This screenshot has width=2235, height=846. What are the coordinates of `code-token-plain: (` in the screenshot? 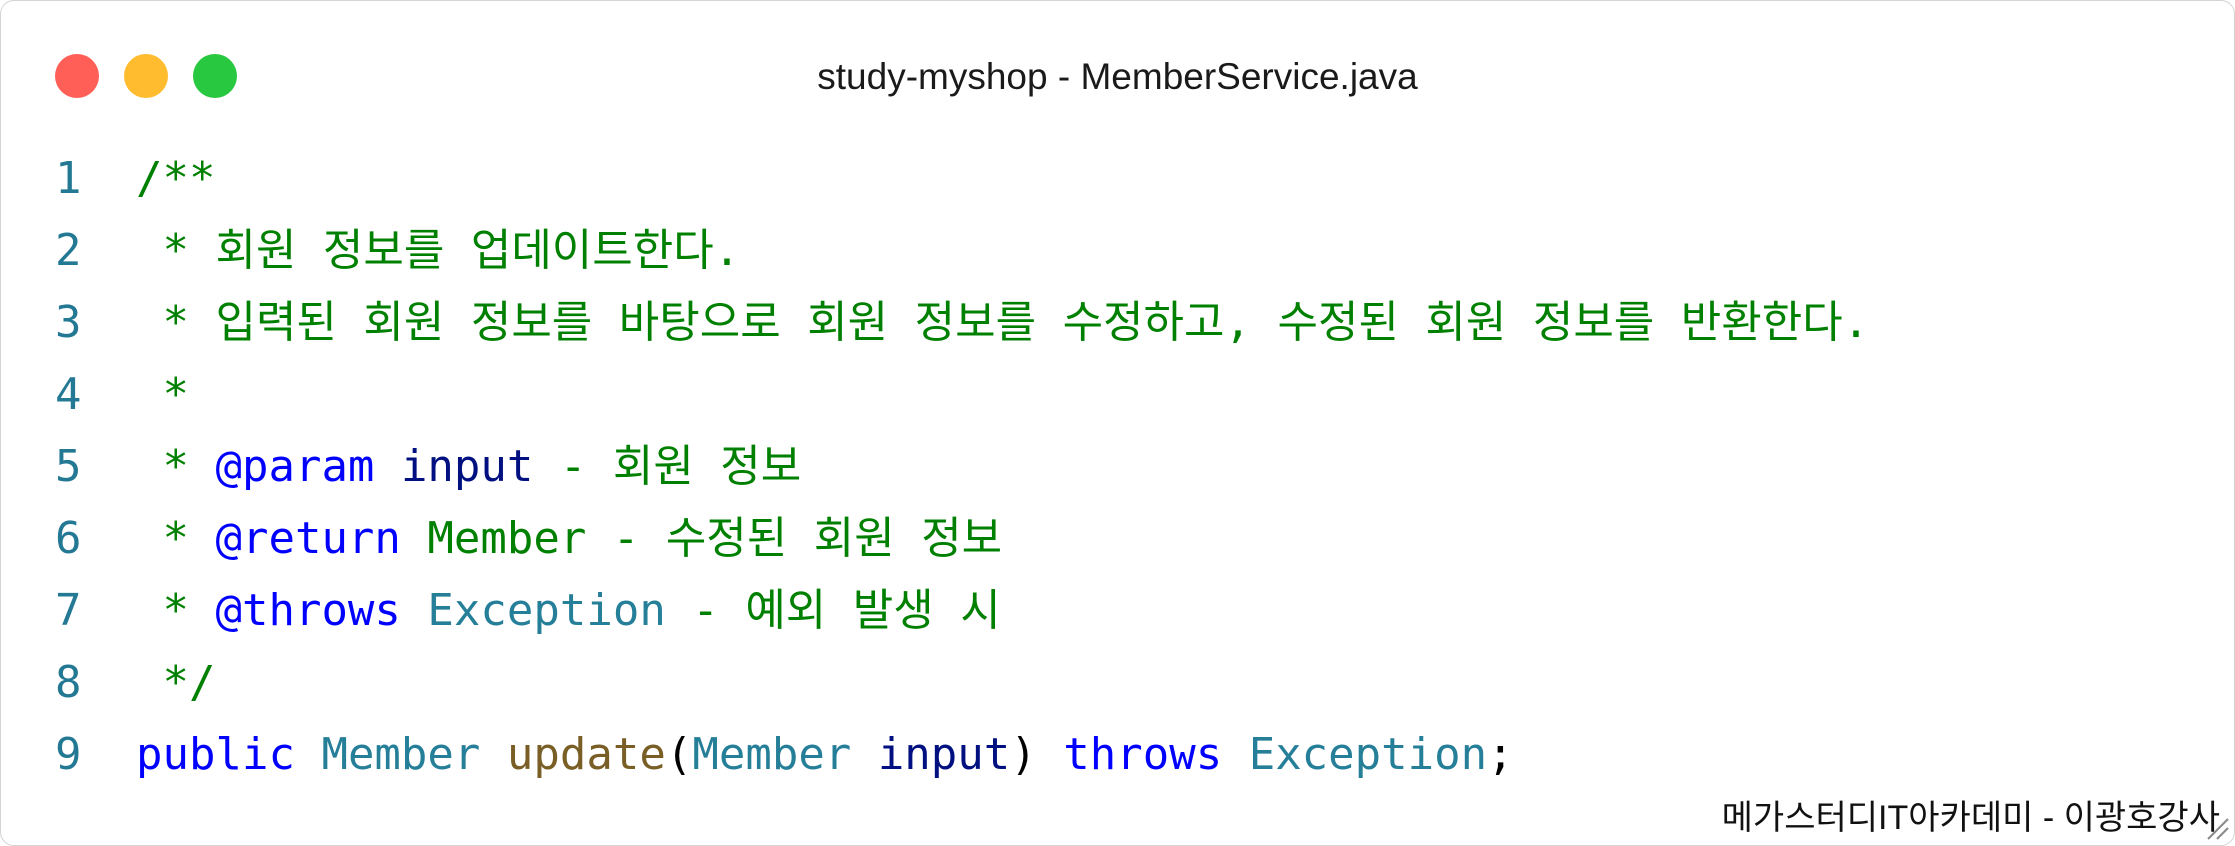 It's located at (679, 754).